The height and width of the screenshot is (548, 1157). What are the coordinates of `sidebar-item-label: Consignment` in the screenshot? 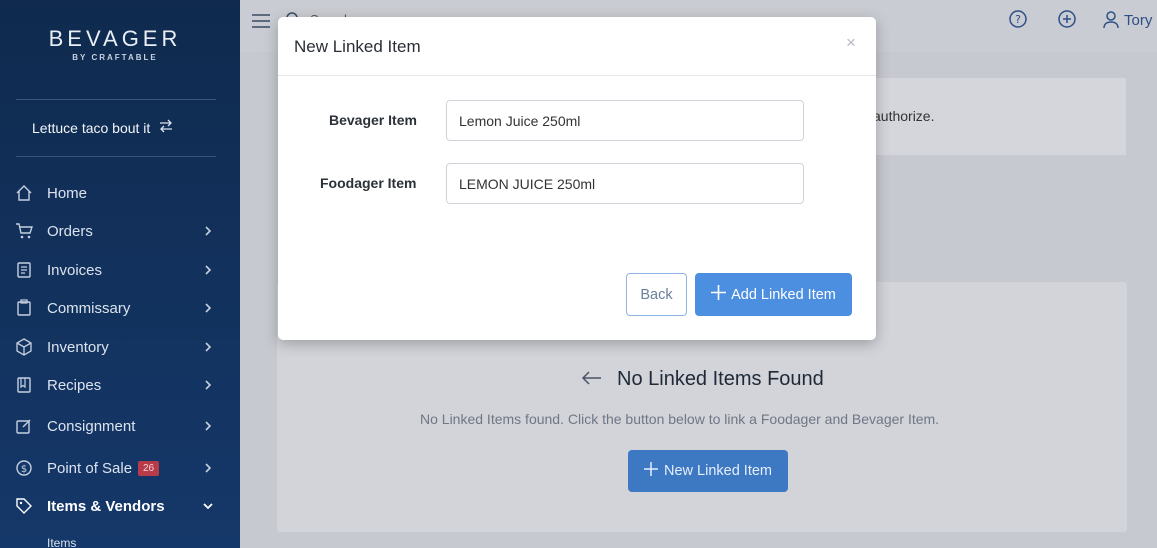 It's located at (91, 426).